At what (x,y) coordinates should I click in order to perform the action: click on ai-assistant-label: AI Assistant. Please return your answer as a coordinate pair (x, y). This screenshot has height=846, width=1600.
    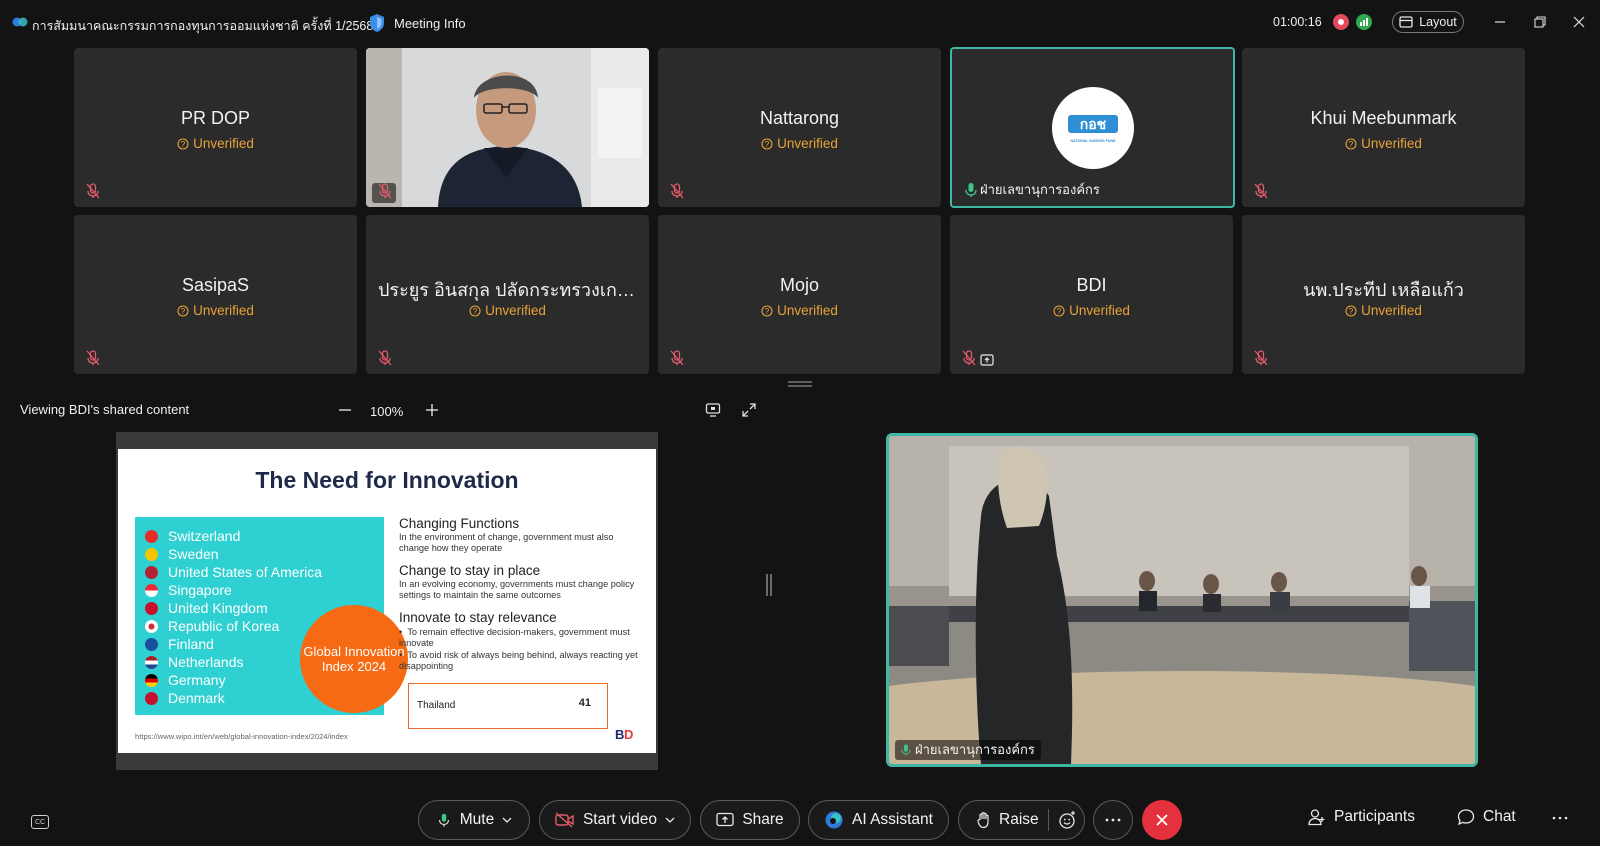
    Looking at the image, I should click on (892, 819).